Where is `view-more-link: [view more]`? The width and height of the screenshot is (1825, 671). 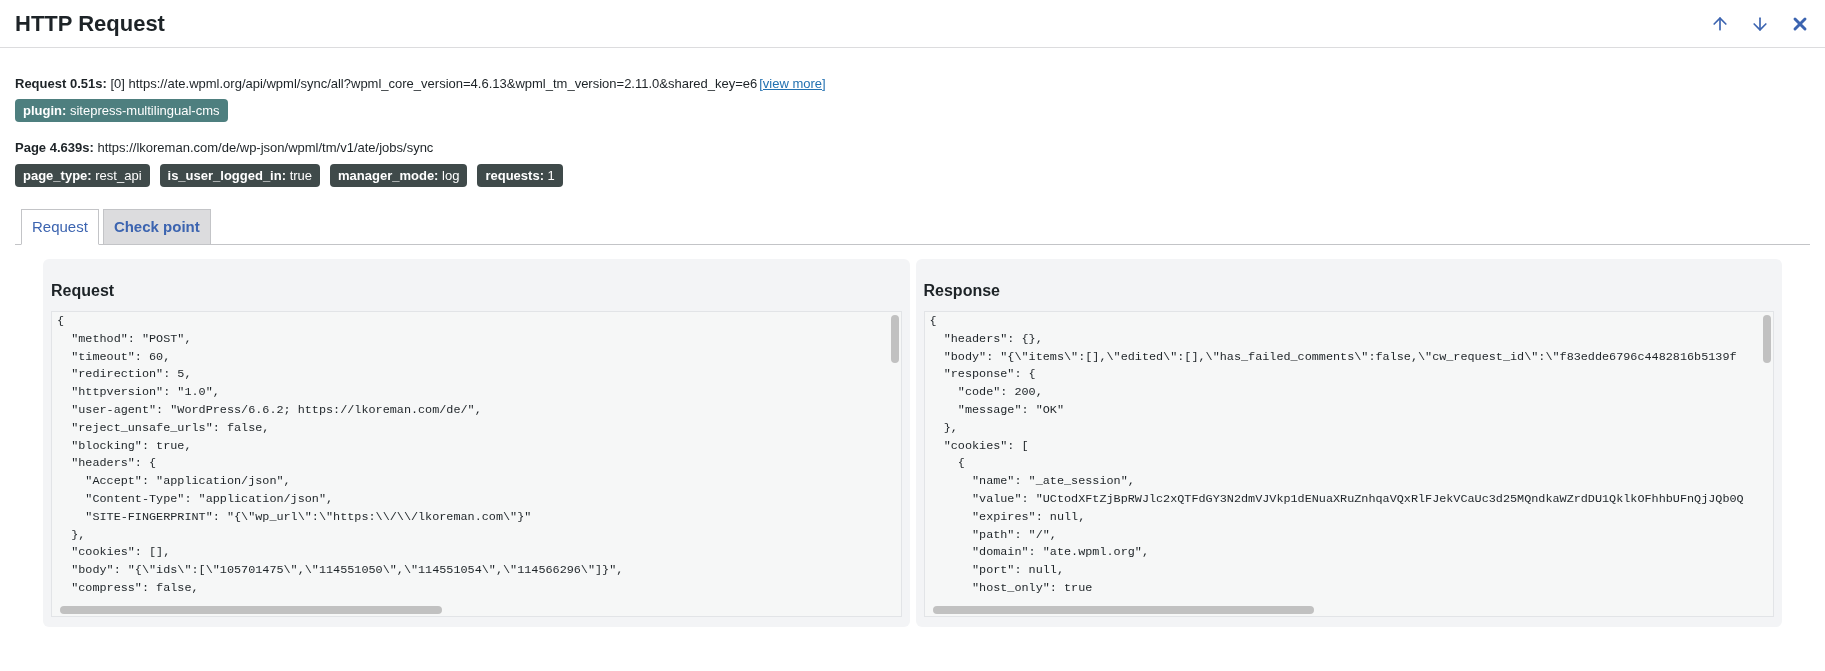
view-more-link: [view more] is located at coordinates (792, 83).